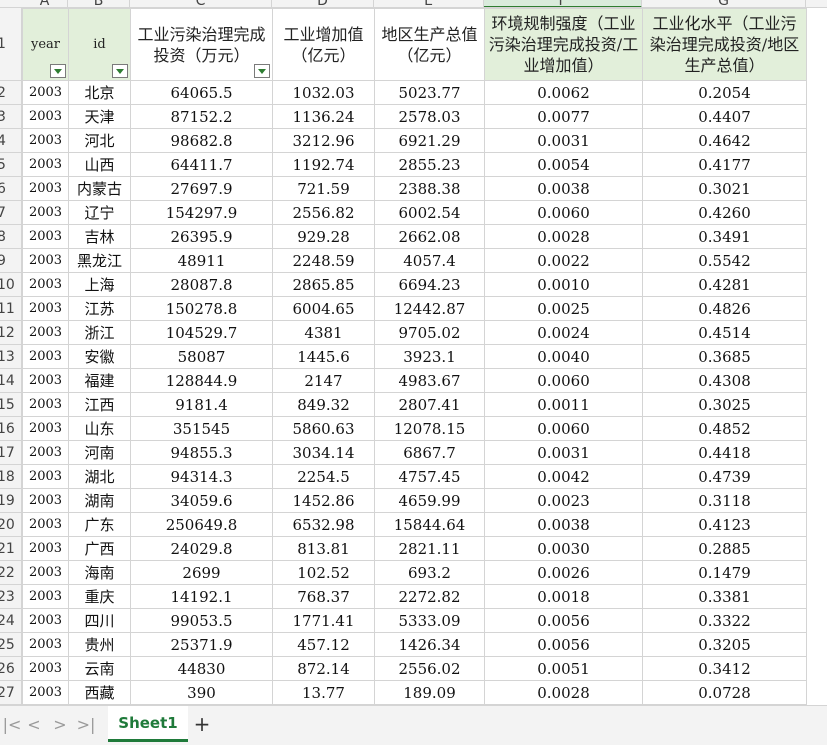 Image resolution: width=827 pixels, height=745 pixels. What do you see at coordinates (563, 452) in the screenshot?
I see `cell-regulation: 0.0031` at bounding box center [563, 452].